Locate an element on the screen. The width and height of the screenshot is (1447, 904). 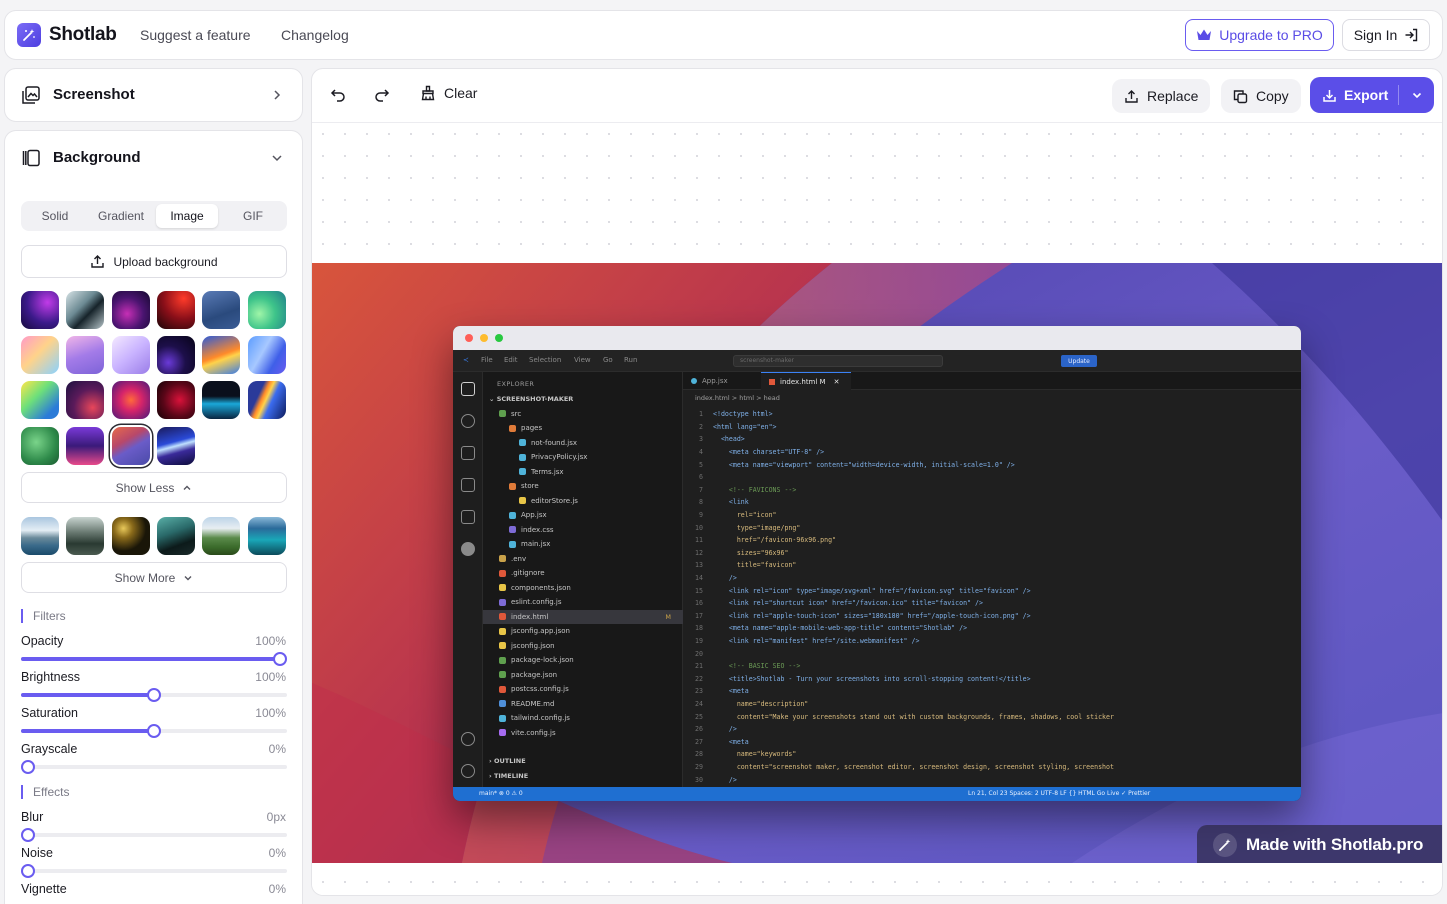
line-number: 15 is located at coordinates (699, 590).